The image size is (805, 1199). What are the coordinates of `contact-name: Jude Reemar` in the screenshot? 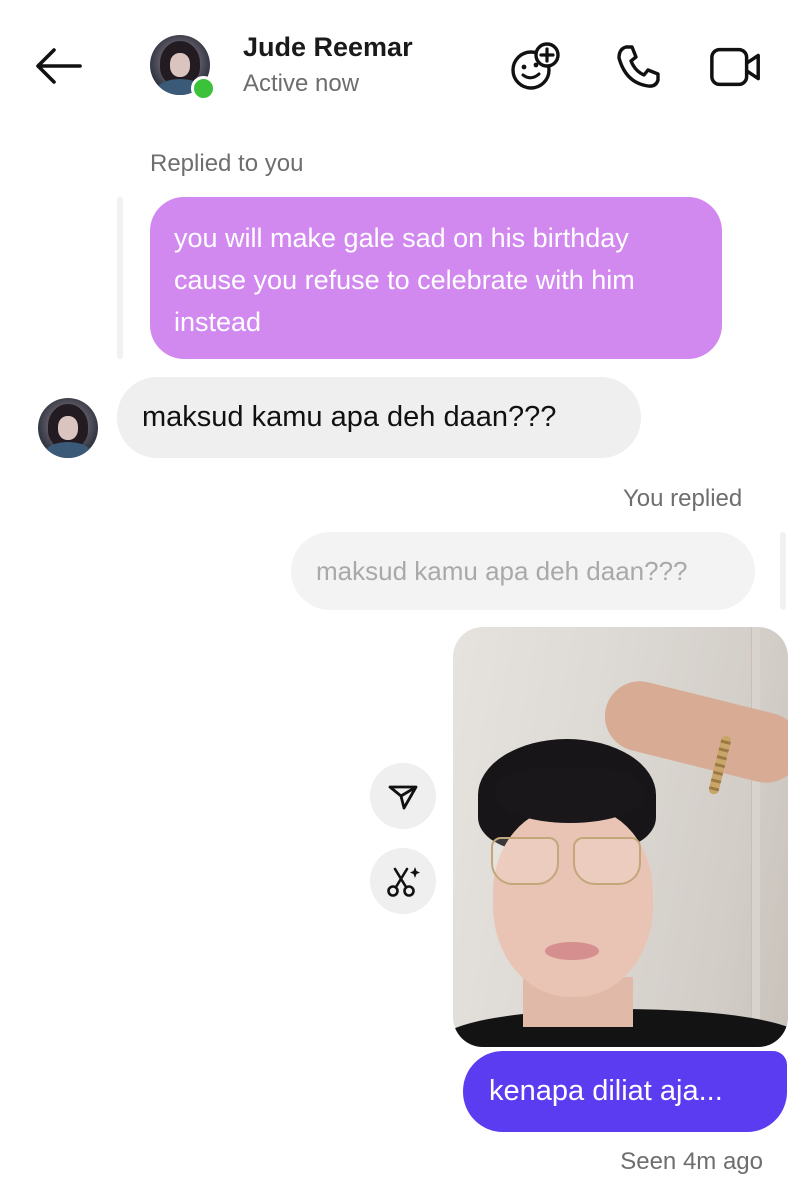 It's located at (328, 47).